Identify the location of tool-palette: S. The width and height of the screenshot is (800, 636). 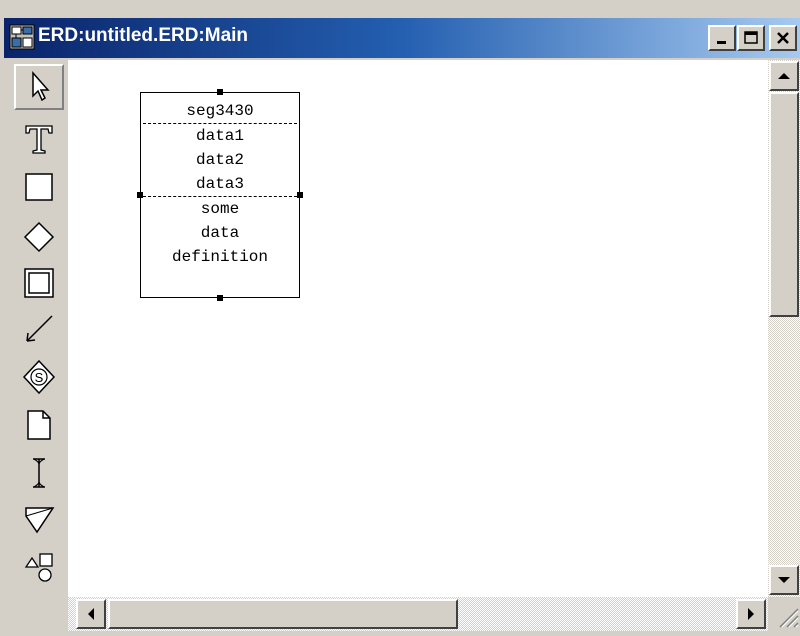
(39, 330).